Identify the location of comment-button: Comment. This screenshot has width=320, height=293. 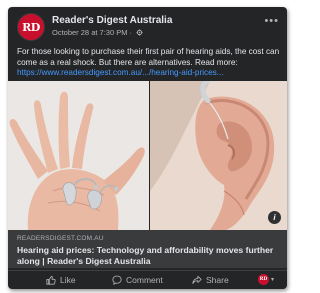
(137, 280).